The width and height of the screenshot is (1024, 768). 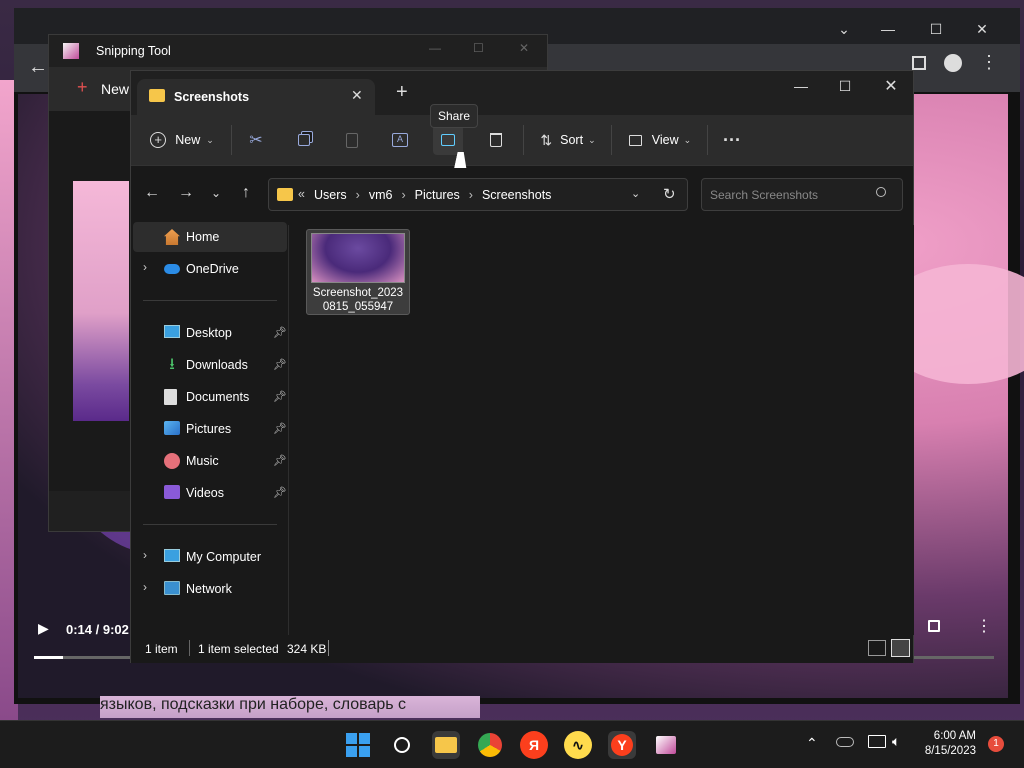 I want to click on browser-maximize-button: ☐, so click(x=936, y=29).